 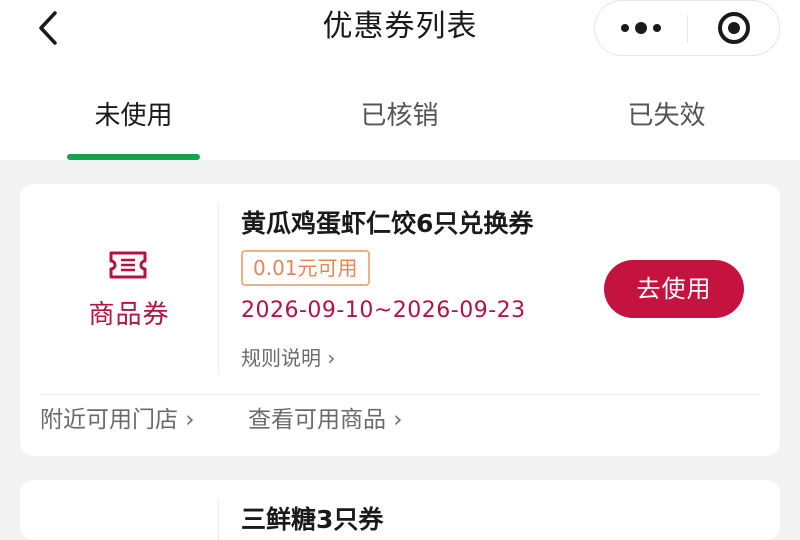 What do you see at coordinates (666, 118) in the screenshot?
I see `tab-expired: 已失效` at bounding box center [666, 118].